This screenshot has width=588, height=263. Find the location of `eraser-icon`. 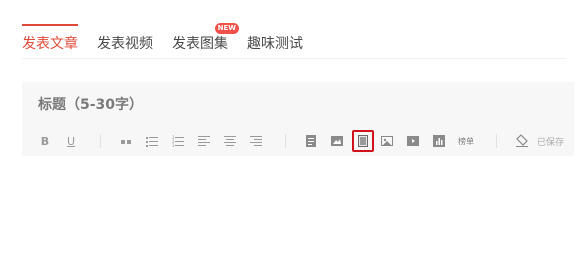

eraser-icon is located at coordinates (522, 140).